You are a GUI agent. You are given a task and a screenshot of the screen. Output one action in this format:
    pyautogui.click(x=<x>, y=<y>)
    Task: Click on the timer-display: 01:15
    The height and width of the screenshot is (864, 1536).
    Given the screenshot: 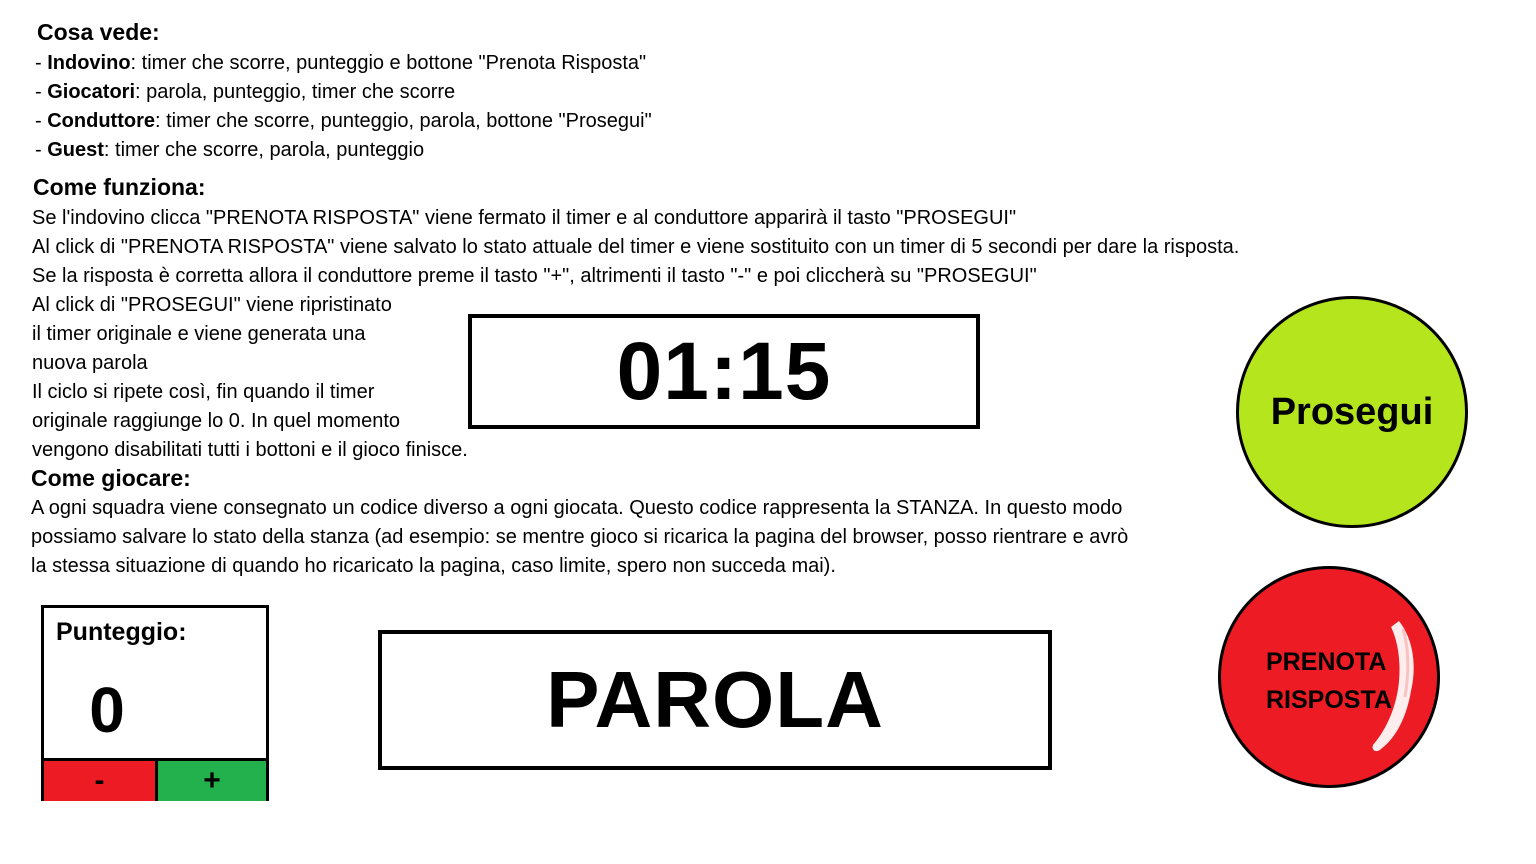 What is the action you would take?
    pyautogui.click(x=724, y=371)
    